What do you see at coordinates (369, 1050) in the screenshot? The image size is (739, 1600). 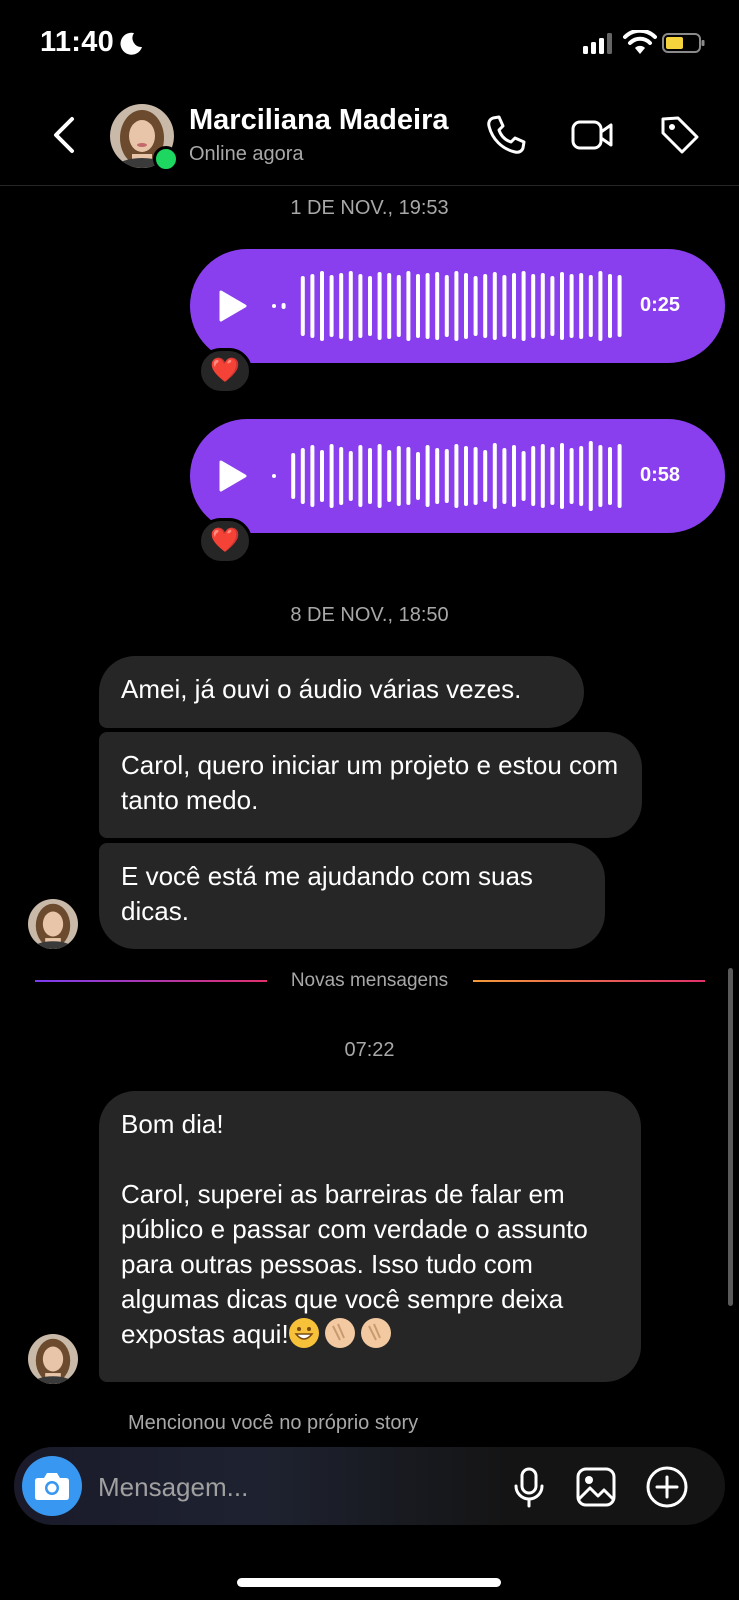 I see `timestamp: 07:22` at bounding box center [369, 1050].